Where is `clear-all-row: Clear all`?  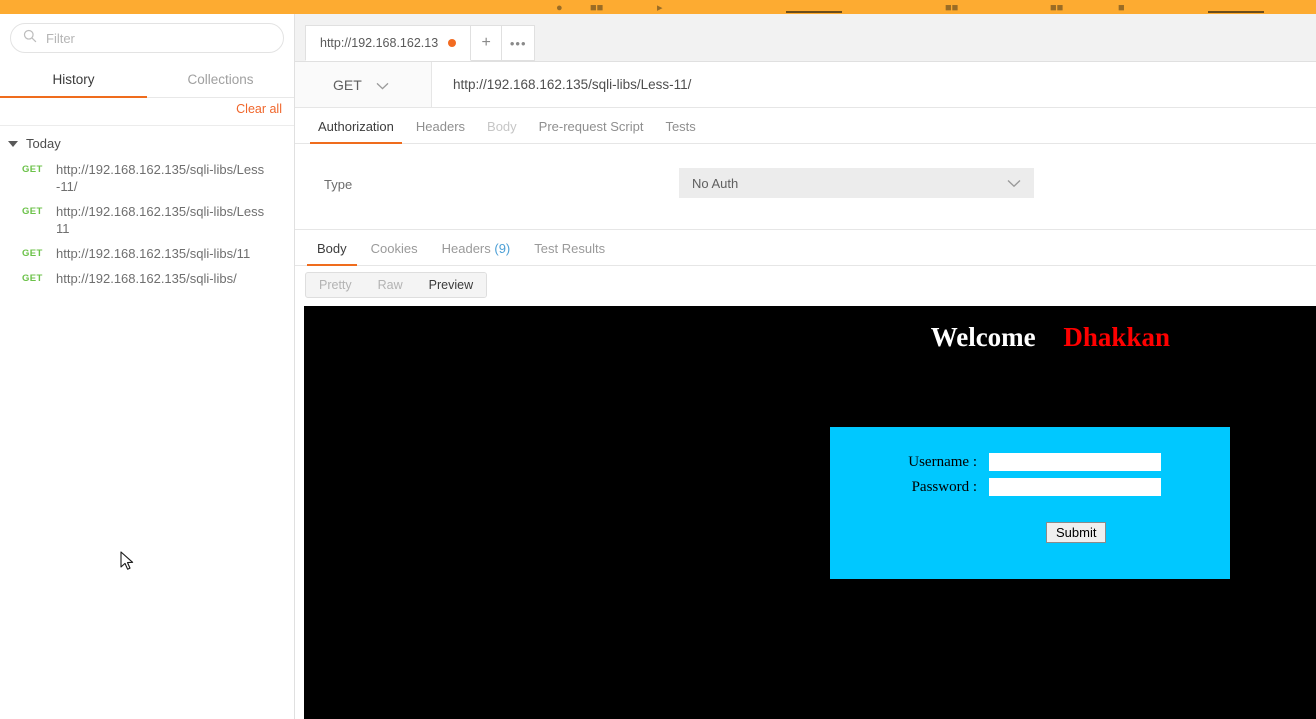 clear-all-row: Clear all is located at coordinates (147, 112).